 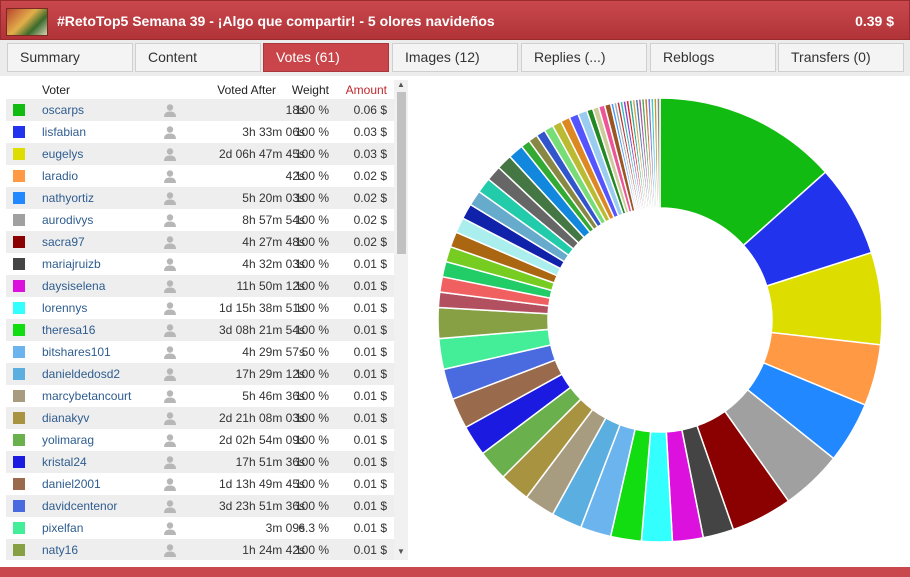 I want to click on post-thumbnail, so click(x=27, y=22).